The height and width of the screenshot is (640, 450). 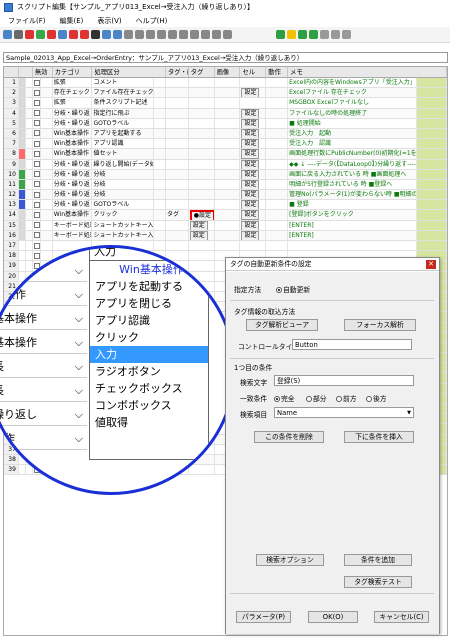 What do you see at coordinates (123, 144) in the screenshot?
I see `process-cell: アプリ認識` at bounding box center [123, 144].